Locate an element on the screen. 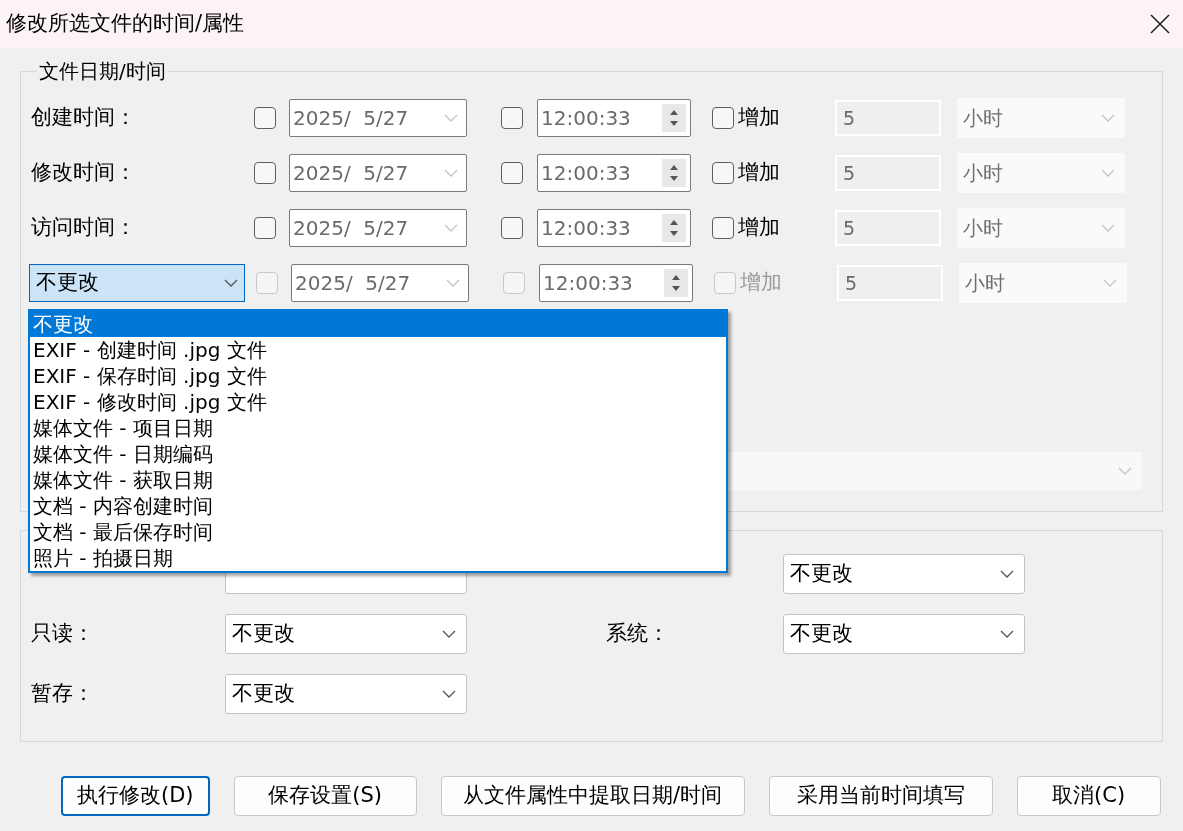  row-label: 修改时间： is located at coordinates (83, 173).